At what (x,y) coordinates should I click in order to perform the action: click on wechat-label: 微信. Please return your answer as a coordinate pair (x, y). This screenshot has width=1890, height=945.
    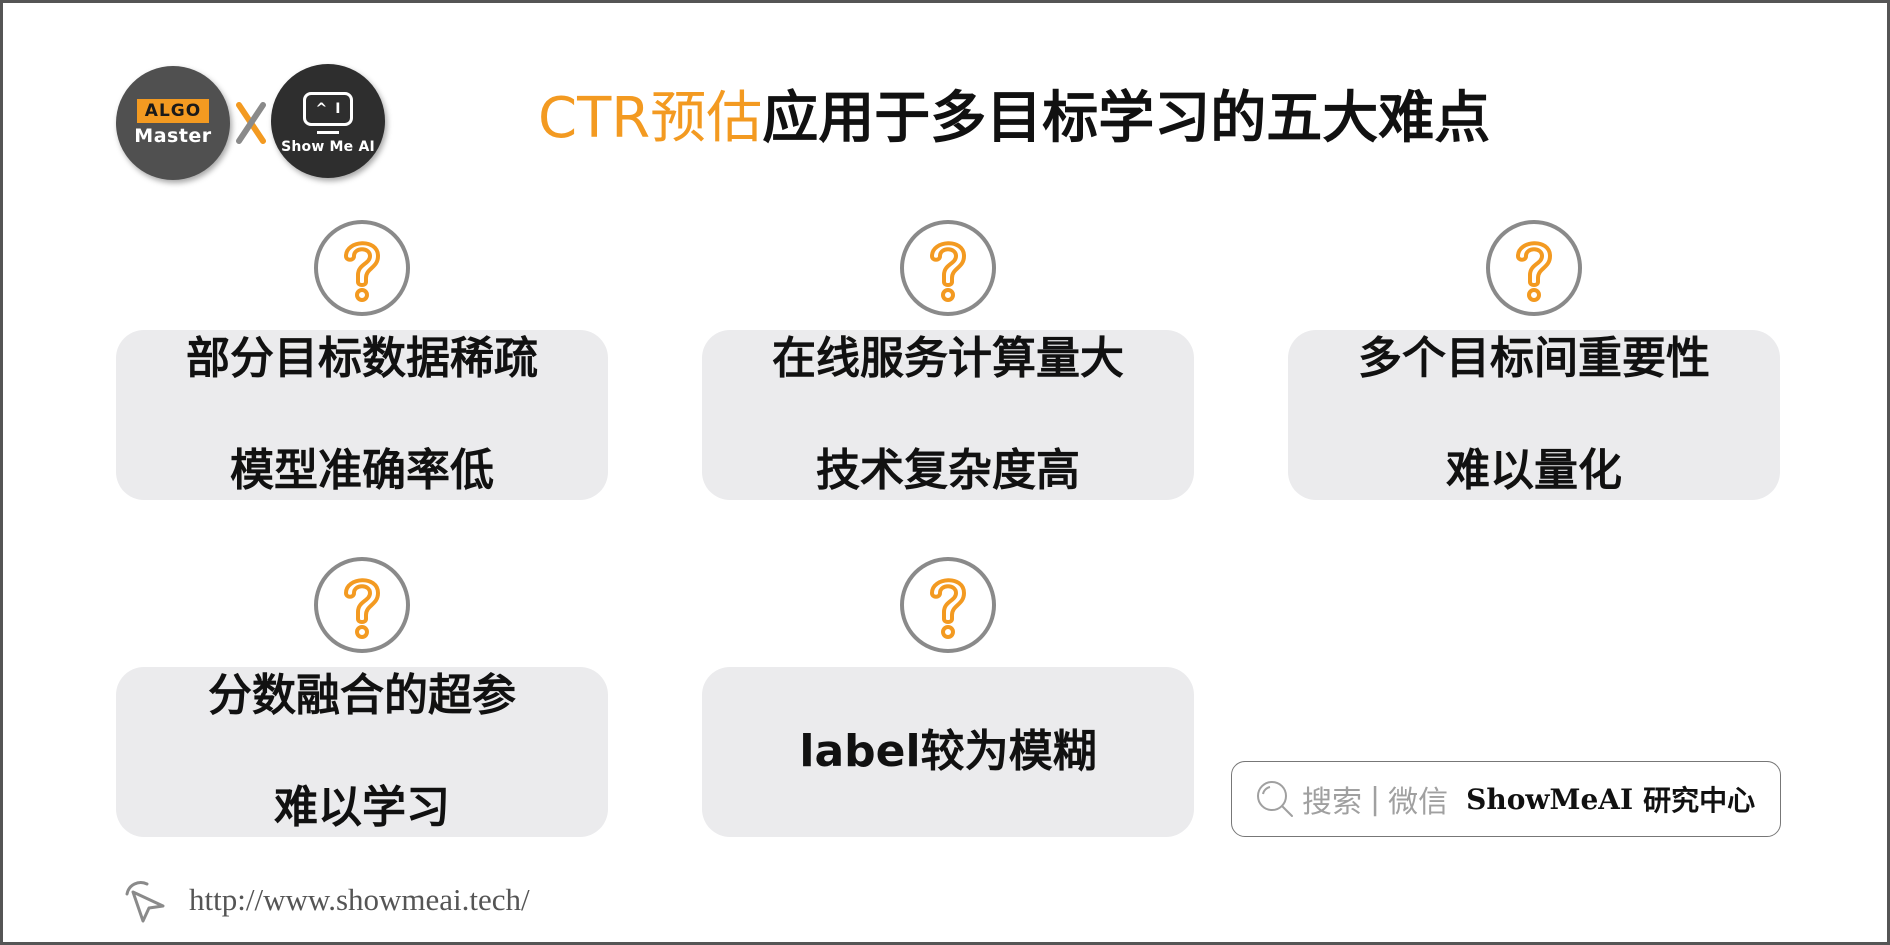
    Looking at the image, I should click on (1418, 802).